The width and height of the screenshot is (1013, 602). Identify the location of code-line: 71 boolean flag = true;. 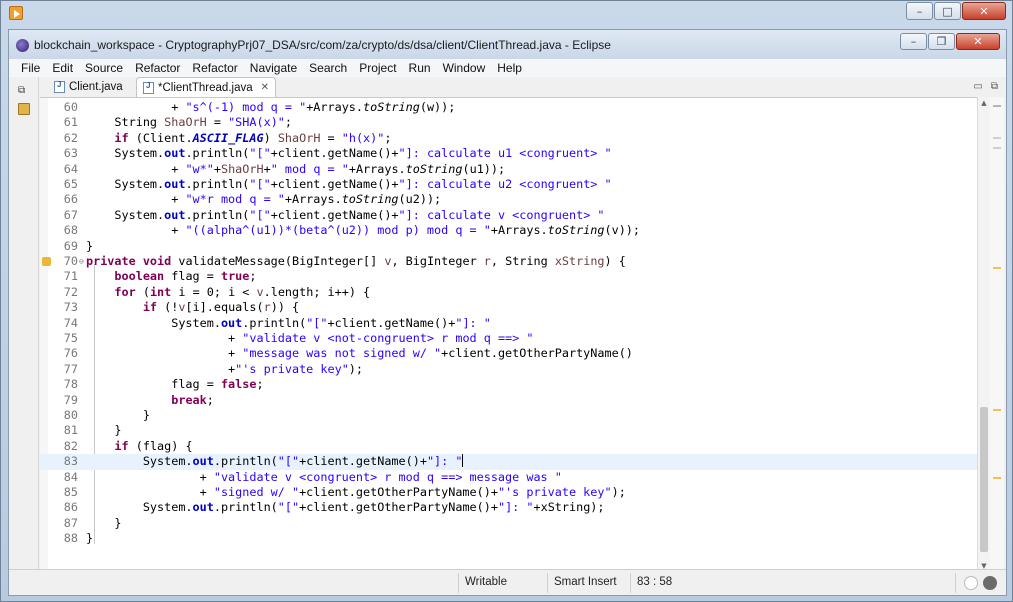
(508, 276).